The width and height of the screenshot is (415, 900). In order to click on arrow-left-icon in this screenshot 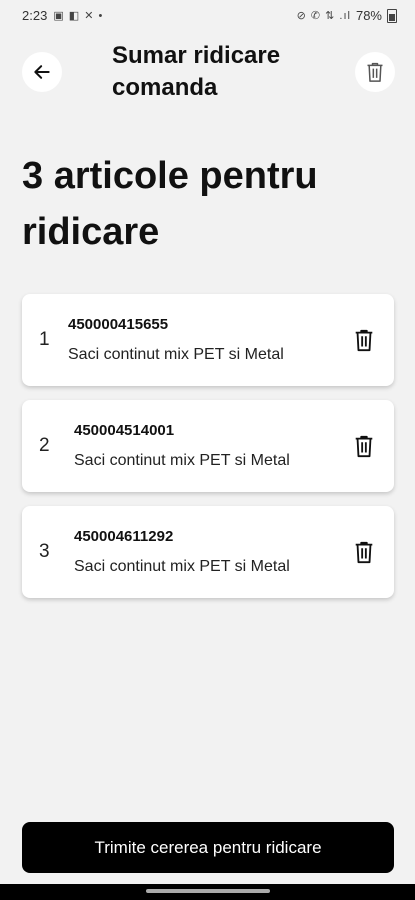, I will do `click(42, 72)`.